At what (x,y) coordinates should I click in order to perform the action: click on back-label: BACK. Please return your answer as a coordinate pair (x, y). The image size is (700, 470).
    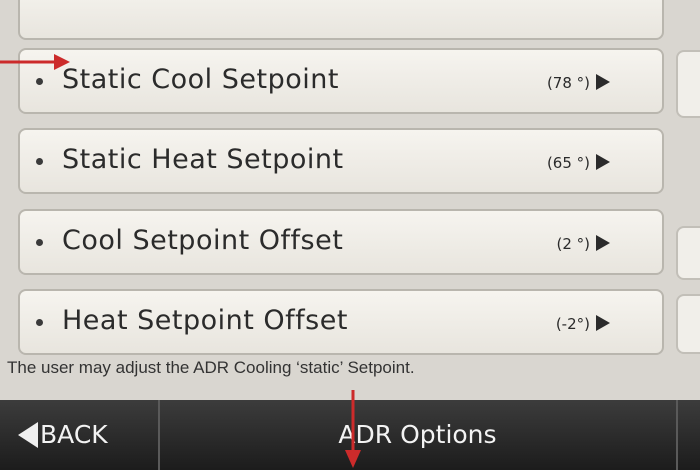
    Looking at the image, I should click on (74, 434).